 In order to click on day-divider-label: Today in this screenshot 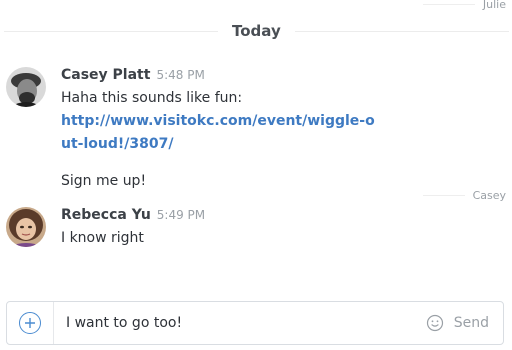, I will do `click(256, 31)`.